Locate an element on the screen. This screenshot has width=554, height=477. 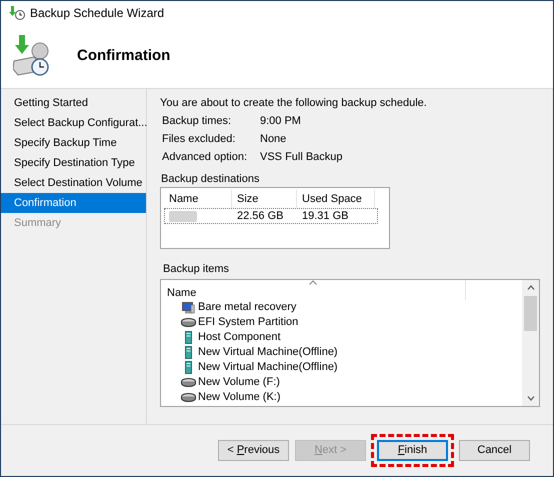
backup-item: New Volume (F:) is located at coordinates (239, 382).